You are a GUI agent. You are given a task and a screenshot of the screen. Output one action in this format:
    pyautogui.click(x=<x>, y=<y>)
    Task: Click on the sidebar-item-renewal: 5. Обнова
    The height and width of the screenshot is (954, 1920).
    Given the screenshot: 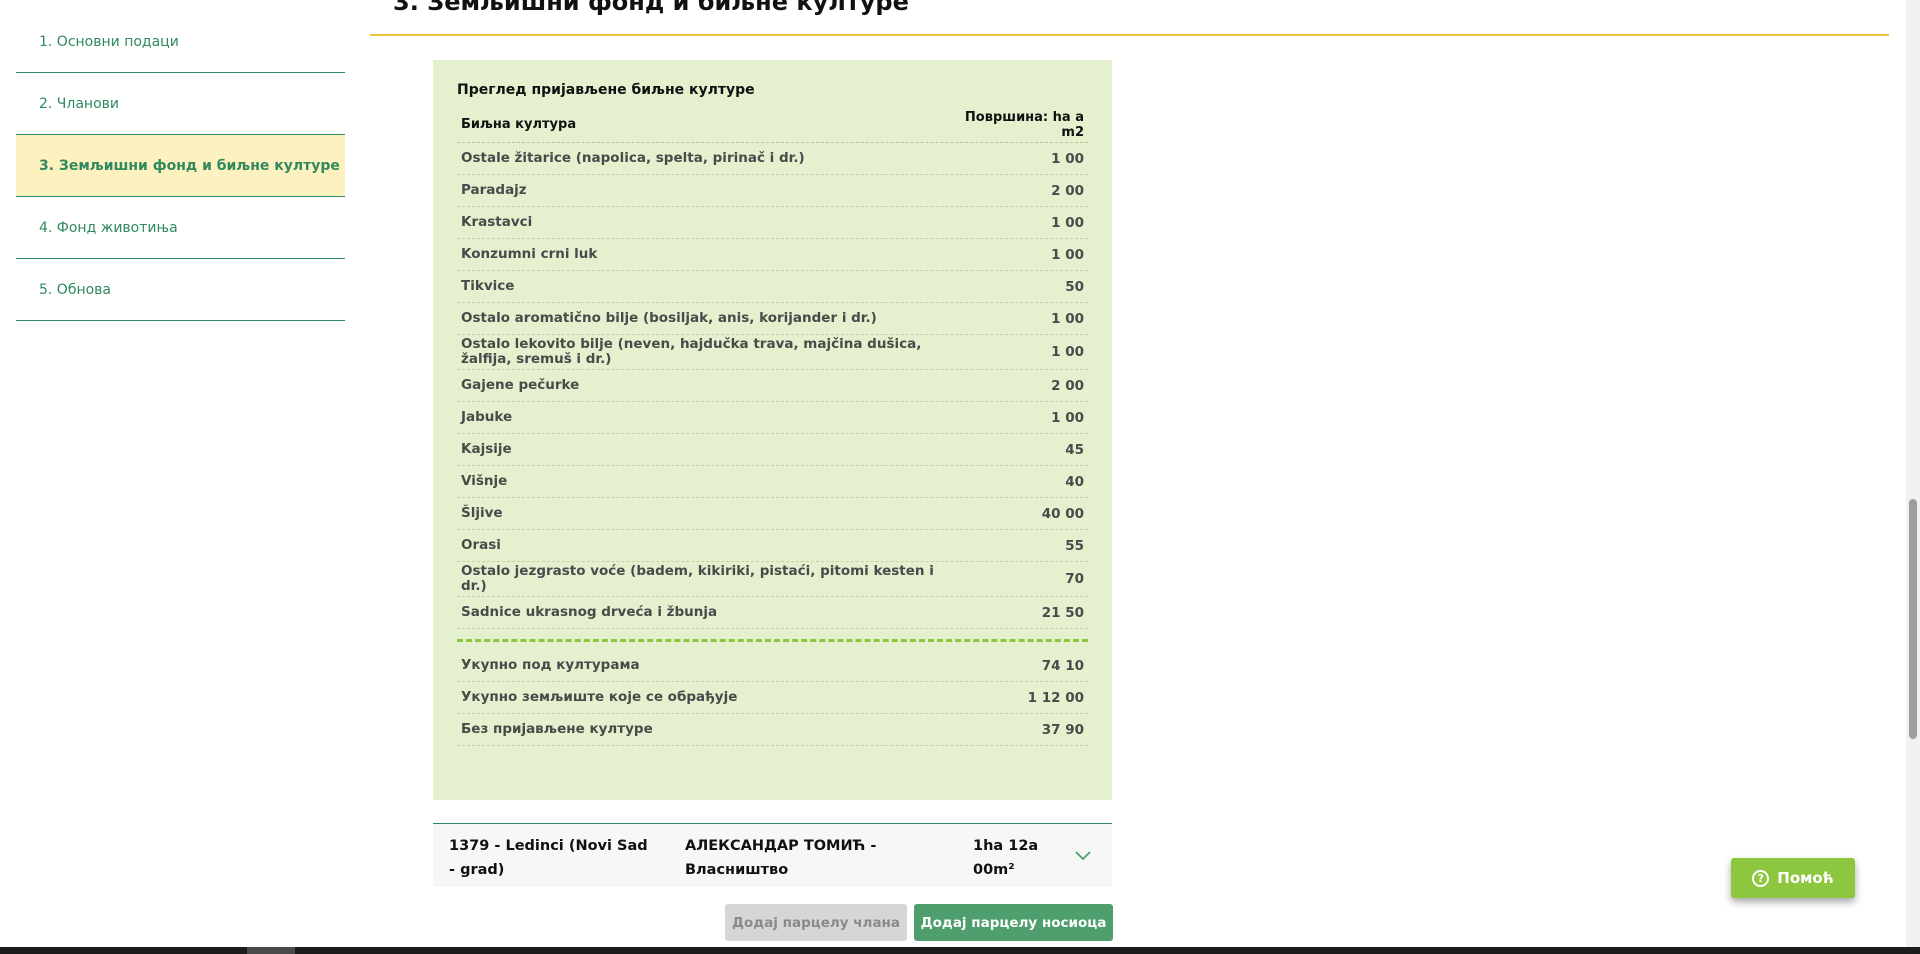 What is the action you would take?
    pyautogui.click(x=180, y=290)
    